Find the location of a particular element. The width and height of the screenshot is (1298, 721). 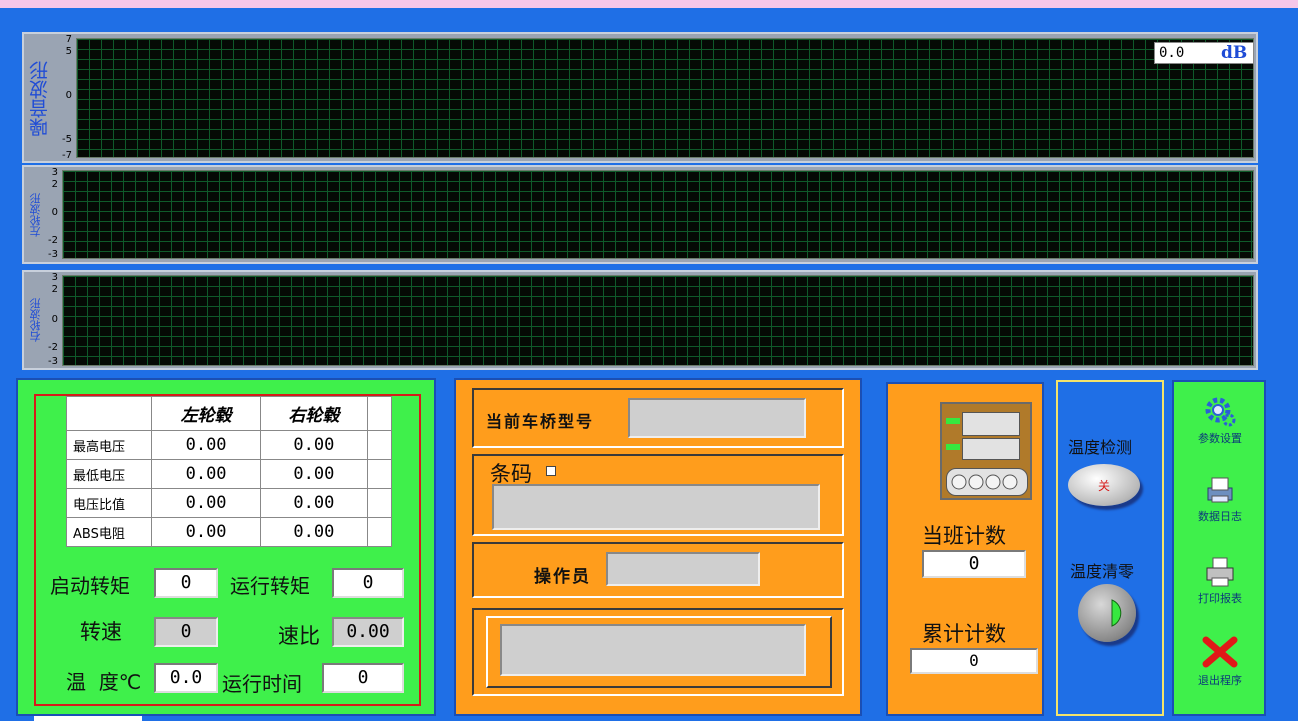

roller-bar is located at coordinates (987, 482).